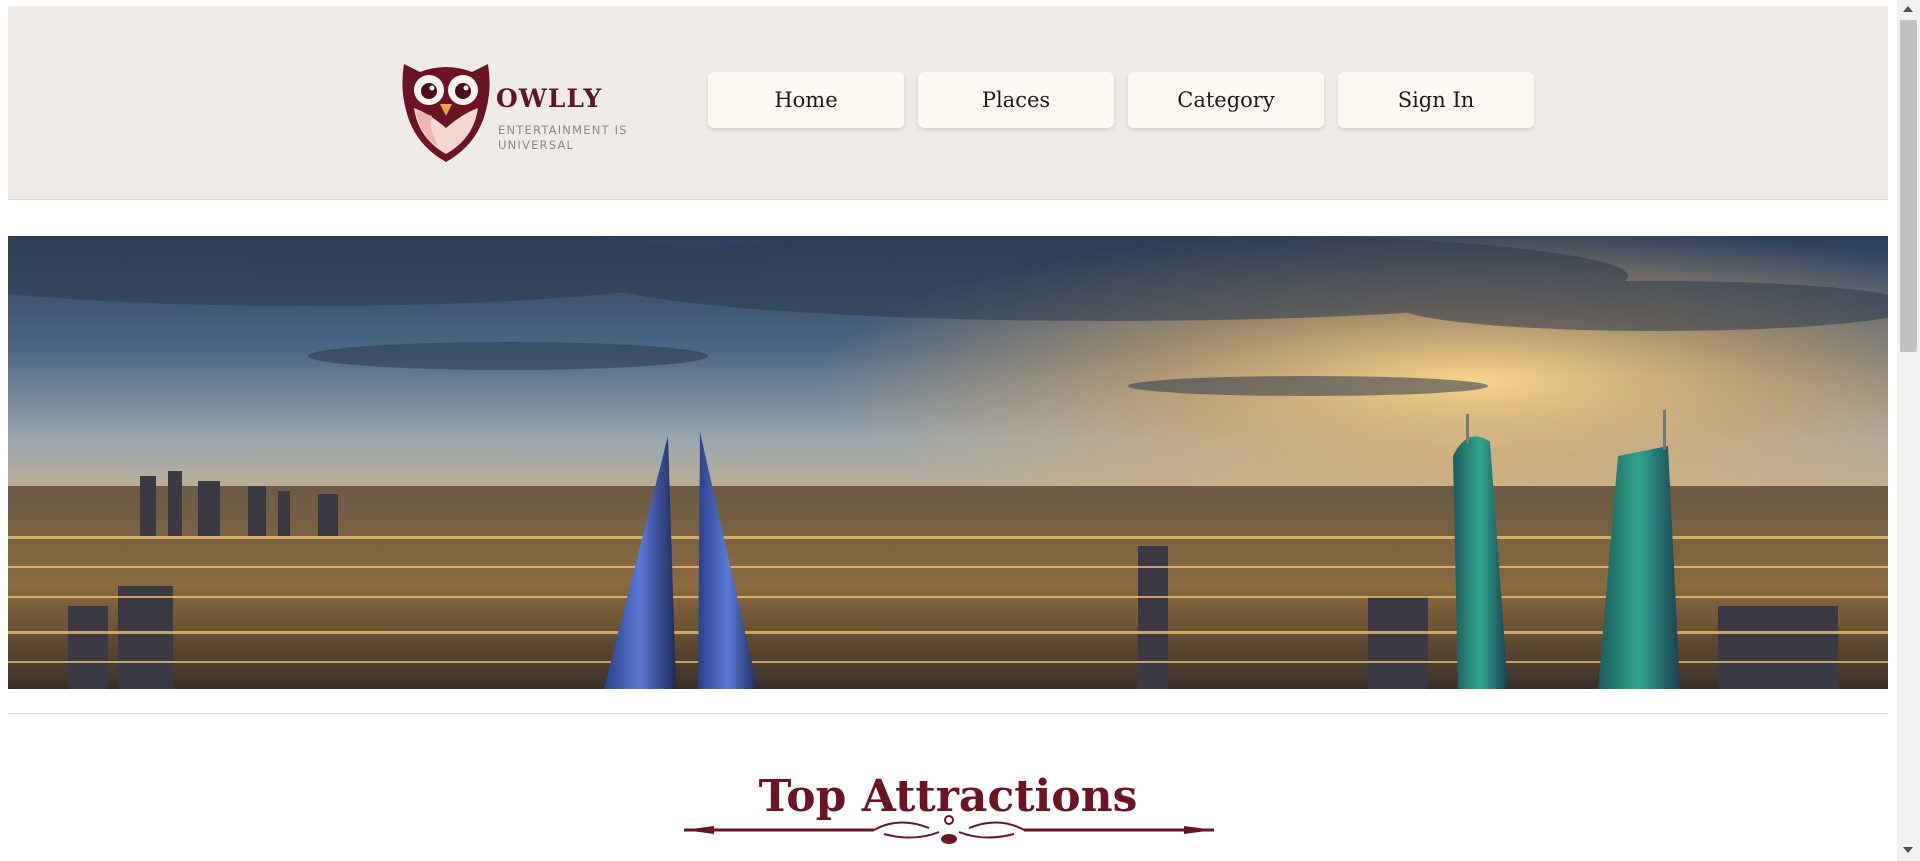 The height and width of the screenshot is (861, 1920). Describe the element at coordinates (563, 137) in the screenshot. I see `brand-tagline: ENTERTAINMENT IS UNIVERSAL` at that location.